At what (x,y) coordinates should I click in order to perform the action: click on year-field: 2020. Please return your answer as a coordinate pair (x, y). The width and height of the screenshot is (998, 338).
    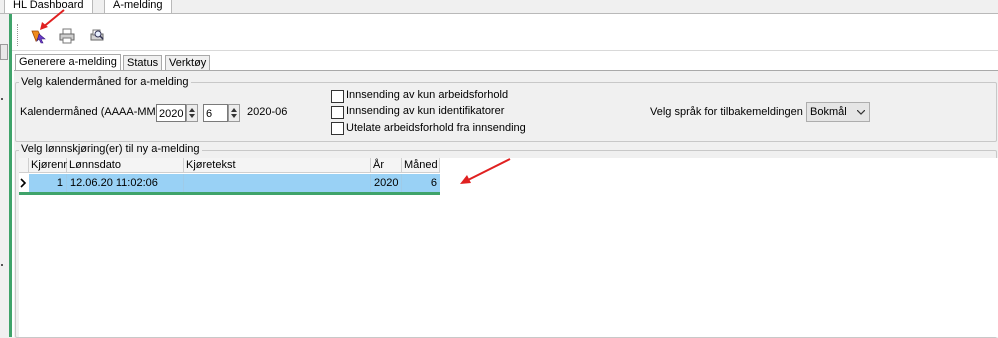
    Looking at the image, I should click on (171, 113).